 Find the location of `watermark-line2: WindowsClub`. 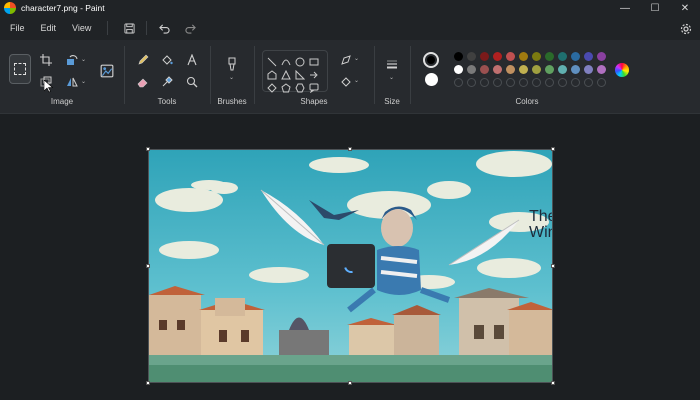

watermark-line2: WindowsClub is located at coordinates (540, 232).